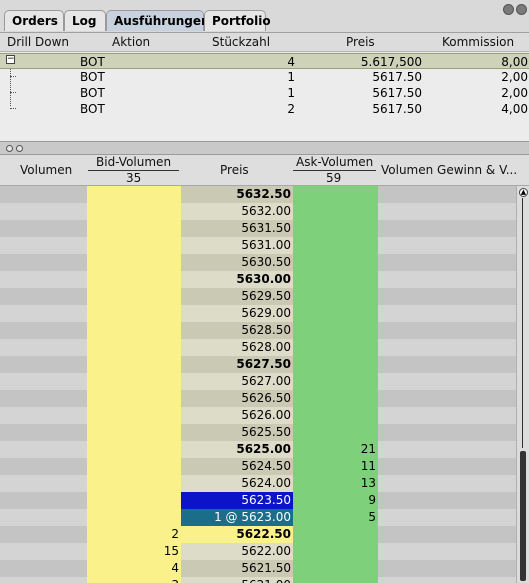  I want to click on ladder-row: 5624.50 11, so click(258, 466).